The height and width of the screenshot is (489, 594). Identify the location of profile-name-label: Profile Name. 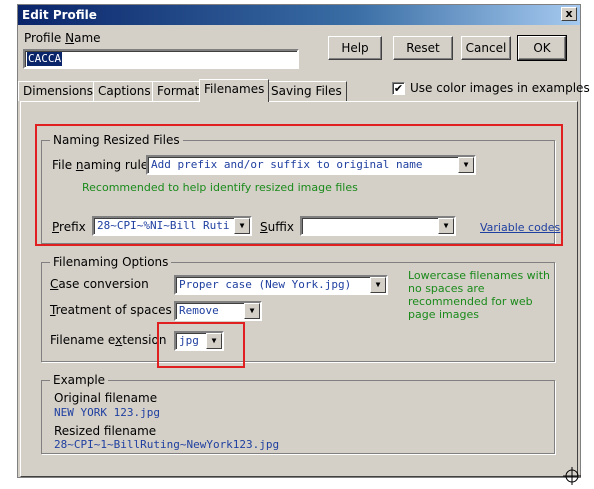
(62, 38).